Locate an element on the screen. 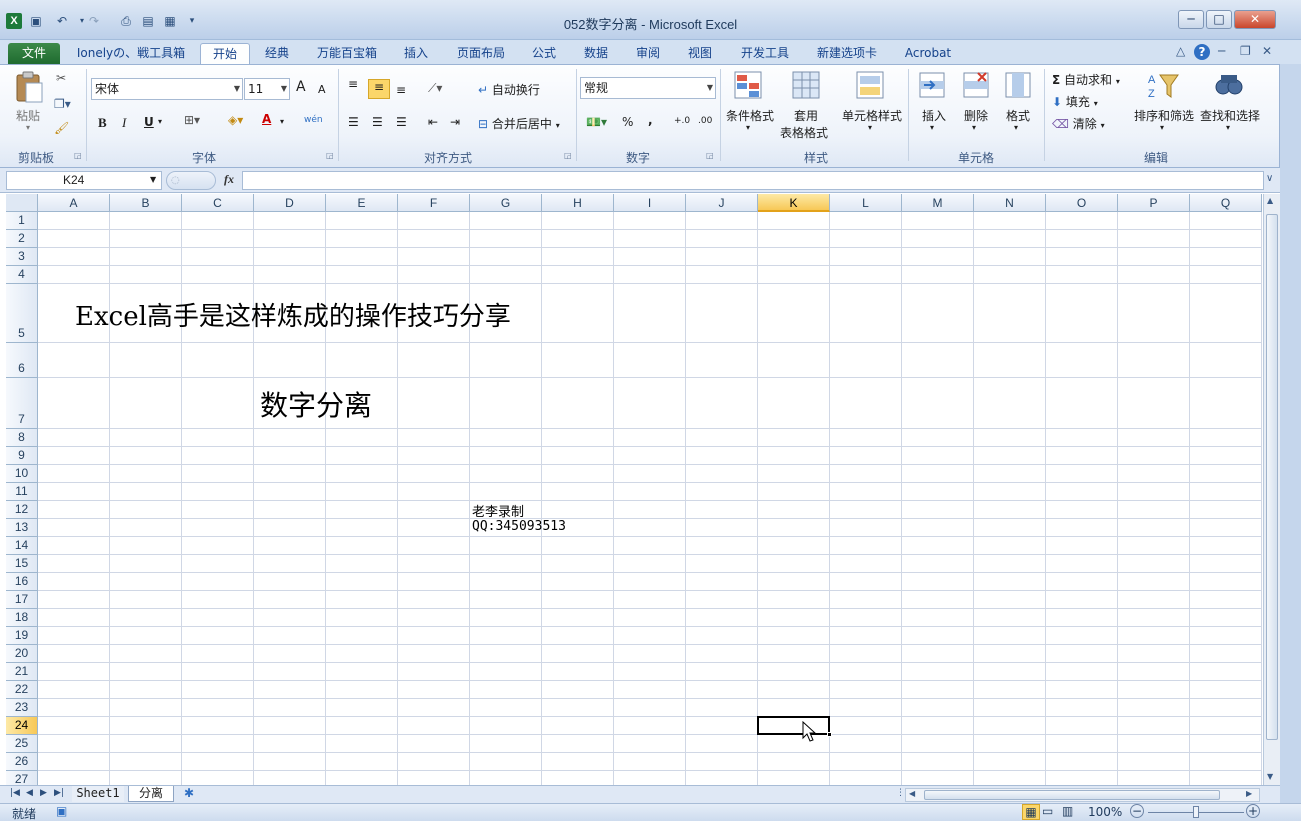 This screenshot has height=821, width=1301. font-launcher-icon: ◲ is located at coordinates (330, 155).